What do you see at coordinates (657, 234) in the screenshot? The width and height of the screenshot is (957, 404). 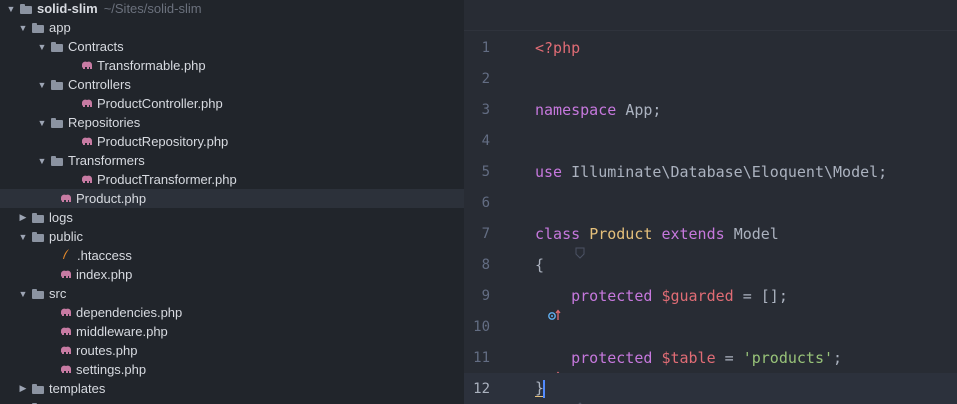 I see `code-text: class Product extends Model` at bounding box center [657, 234].